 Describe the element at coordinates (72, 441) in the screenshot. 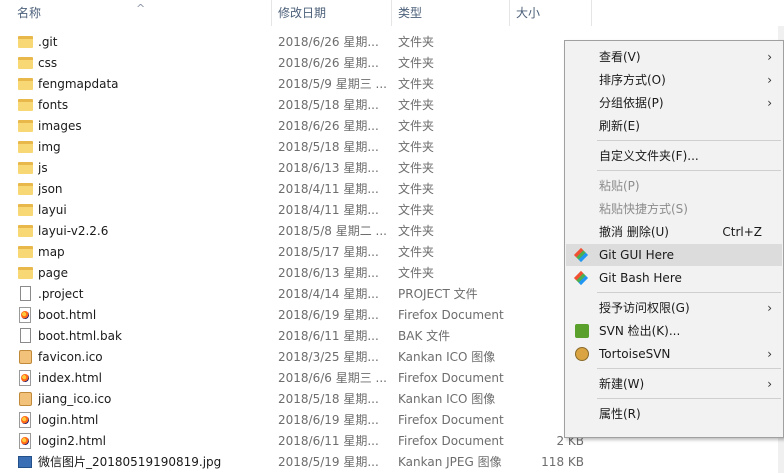

I see `file-name: login2.html` at that location.